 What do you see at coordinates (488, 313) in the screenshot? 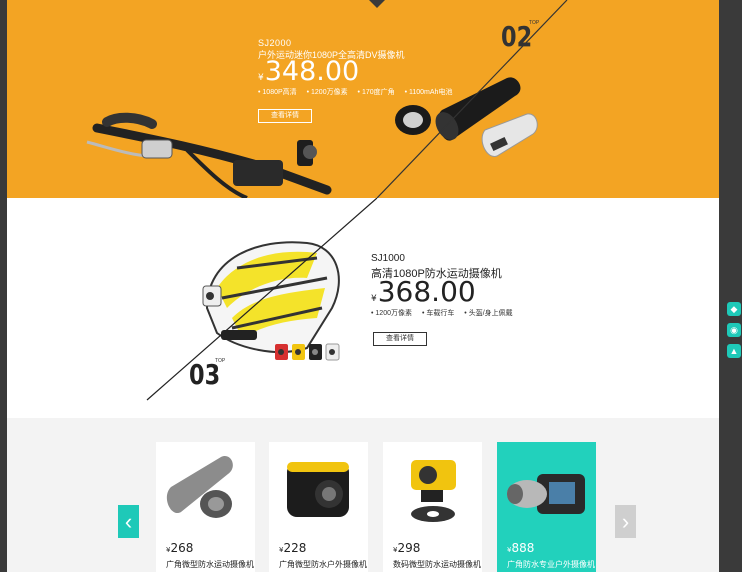
I see `feature-item: 头盔/身上佩戴` at bounding box center [488, 313].